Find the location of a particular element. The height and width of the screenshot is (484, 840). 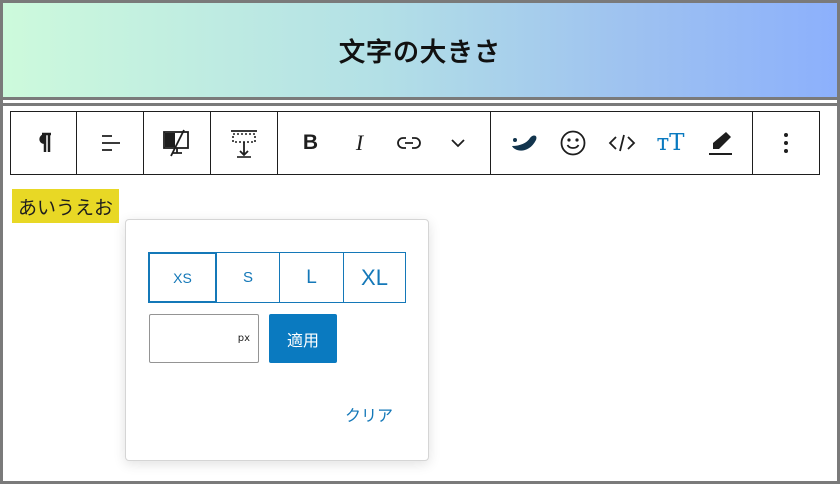

italic-button: I is located at coordinates (359, 143).